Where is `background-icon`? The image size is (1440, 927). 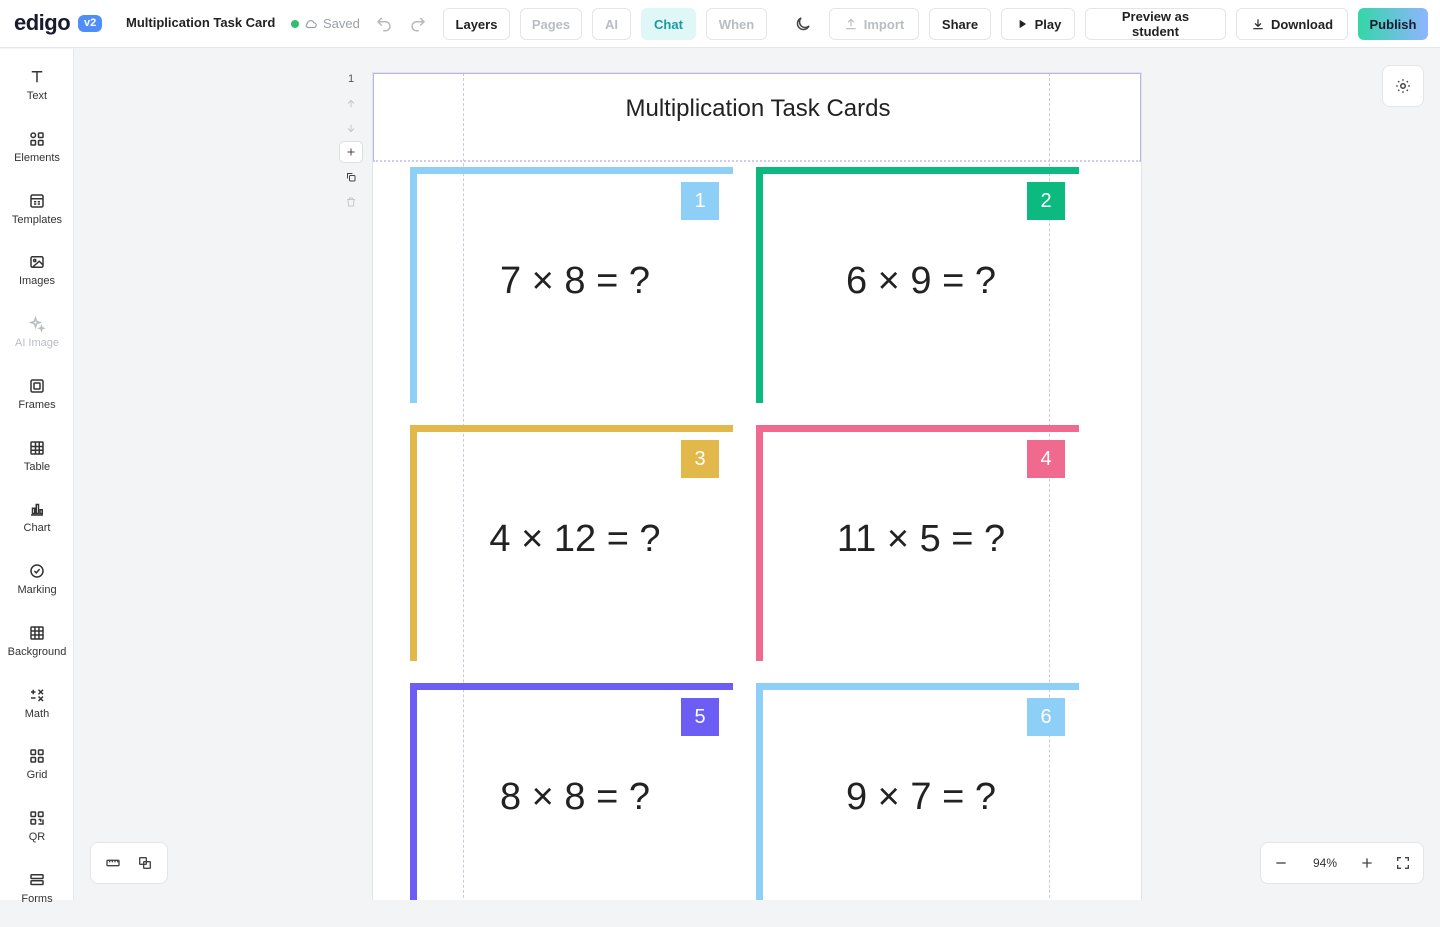
background-icon is located at coordinates (37, 633).